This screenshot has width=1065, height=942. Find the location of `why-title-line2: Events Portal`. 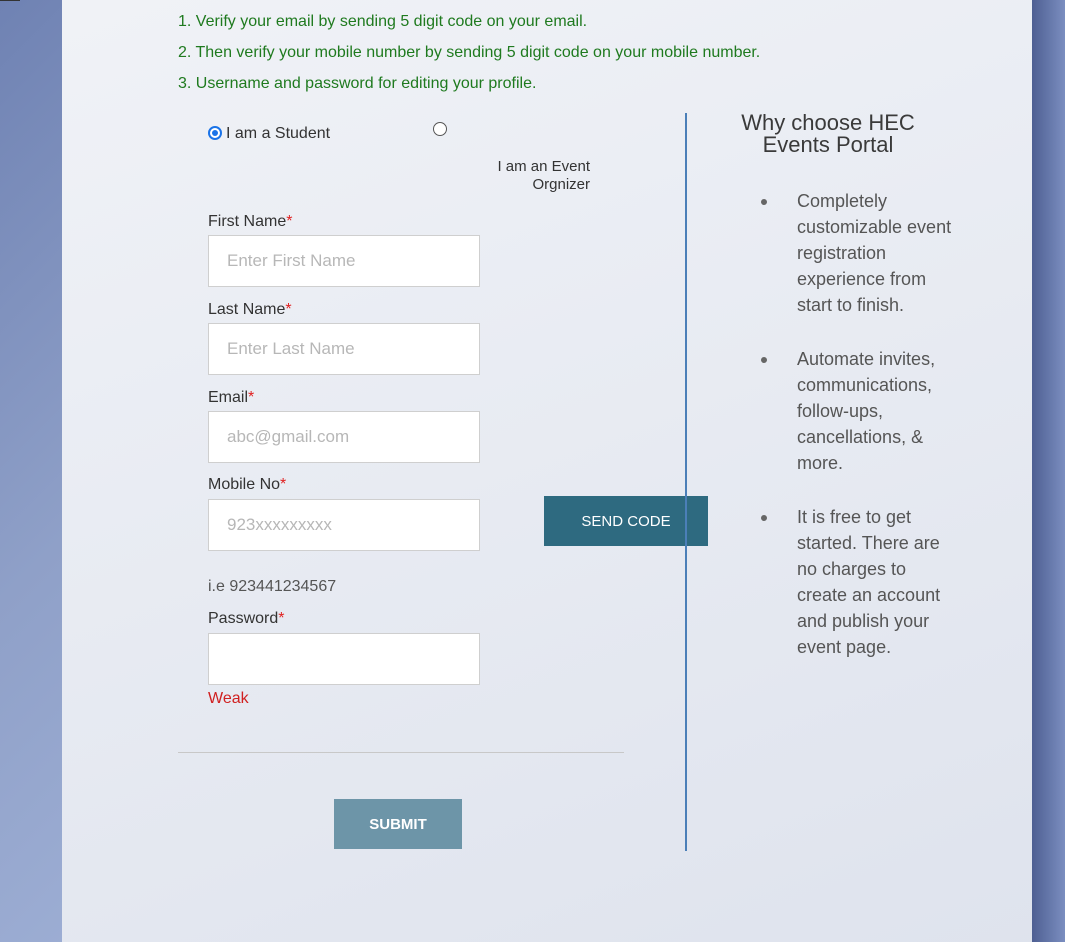

why-title-line2: Events Portal is located at coordinates (828, 144).